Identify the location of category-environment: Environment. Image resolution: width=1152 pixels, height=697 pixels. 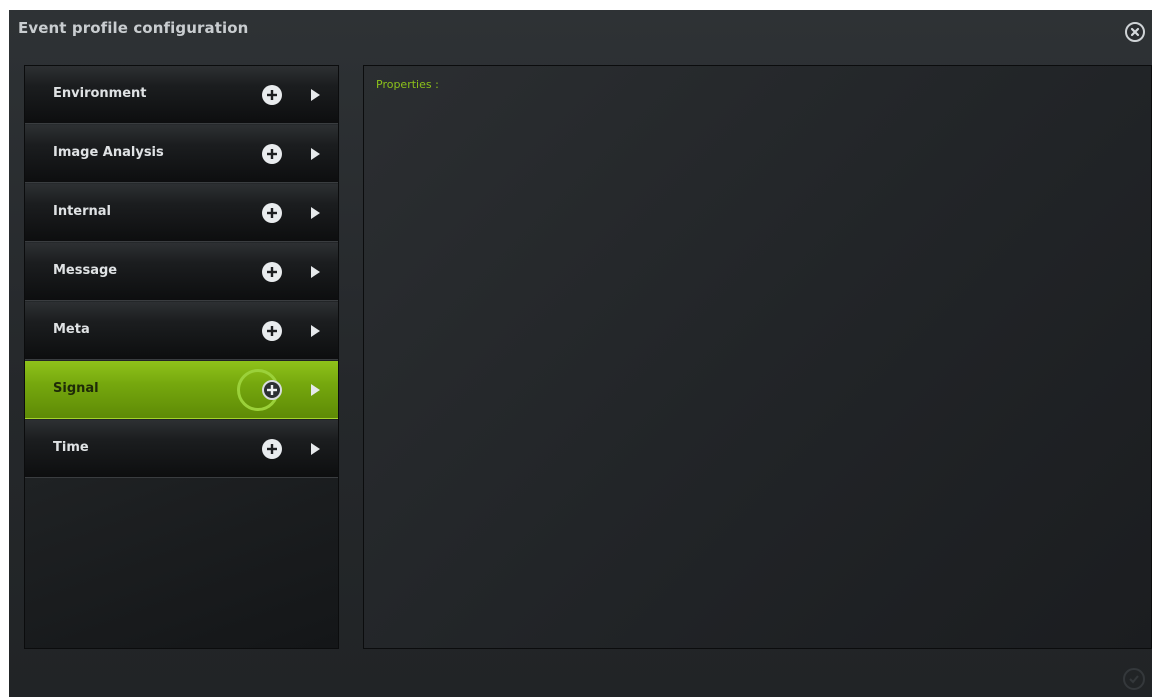
(181, 95).